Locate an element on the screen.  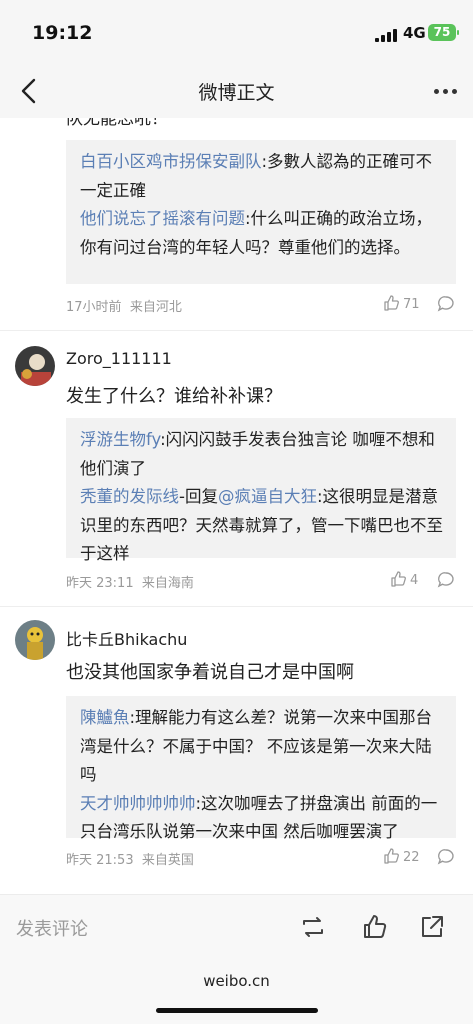
reply-nickname: 秃董的发际线 is located at coordinates (129, 496).